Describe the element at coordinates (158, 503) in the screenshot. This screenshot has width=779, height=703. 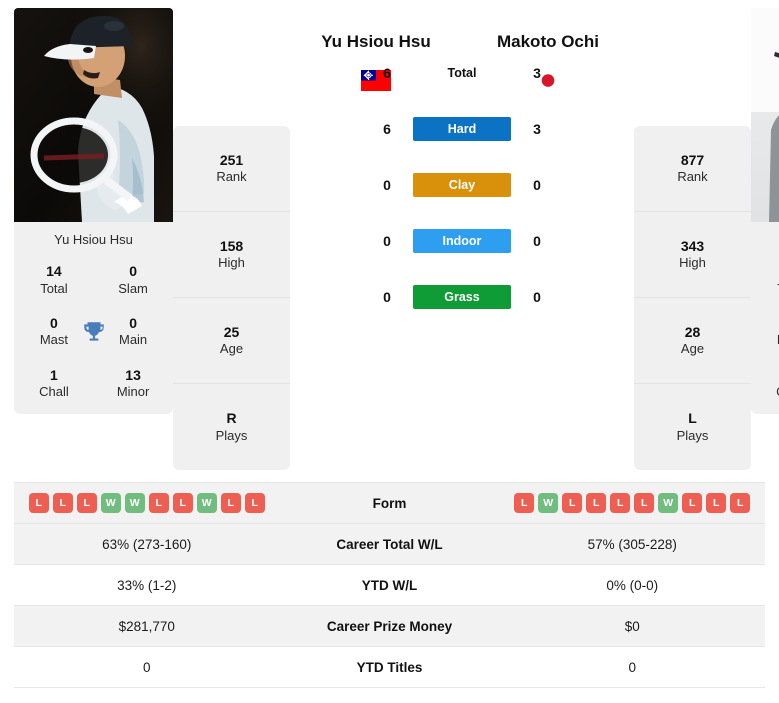
I see `form-chip-l-5: L` at that location.